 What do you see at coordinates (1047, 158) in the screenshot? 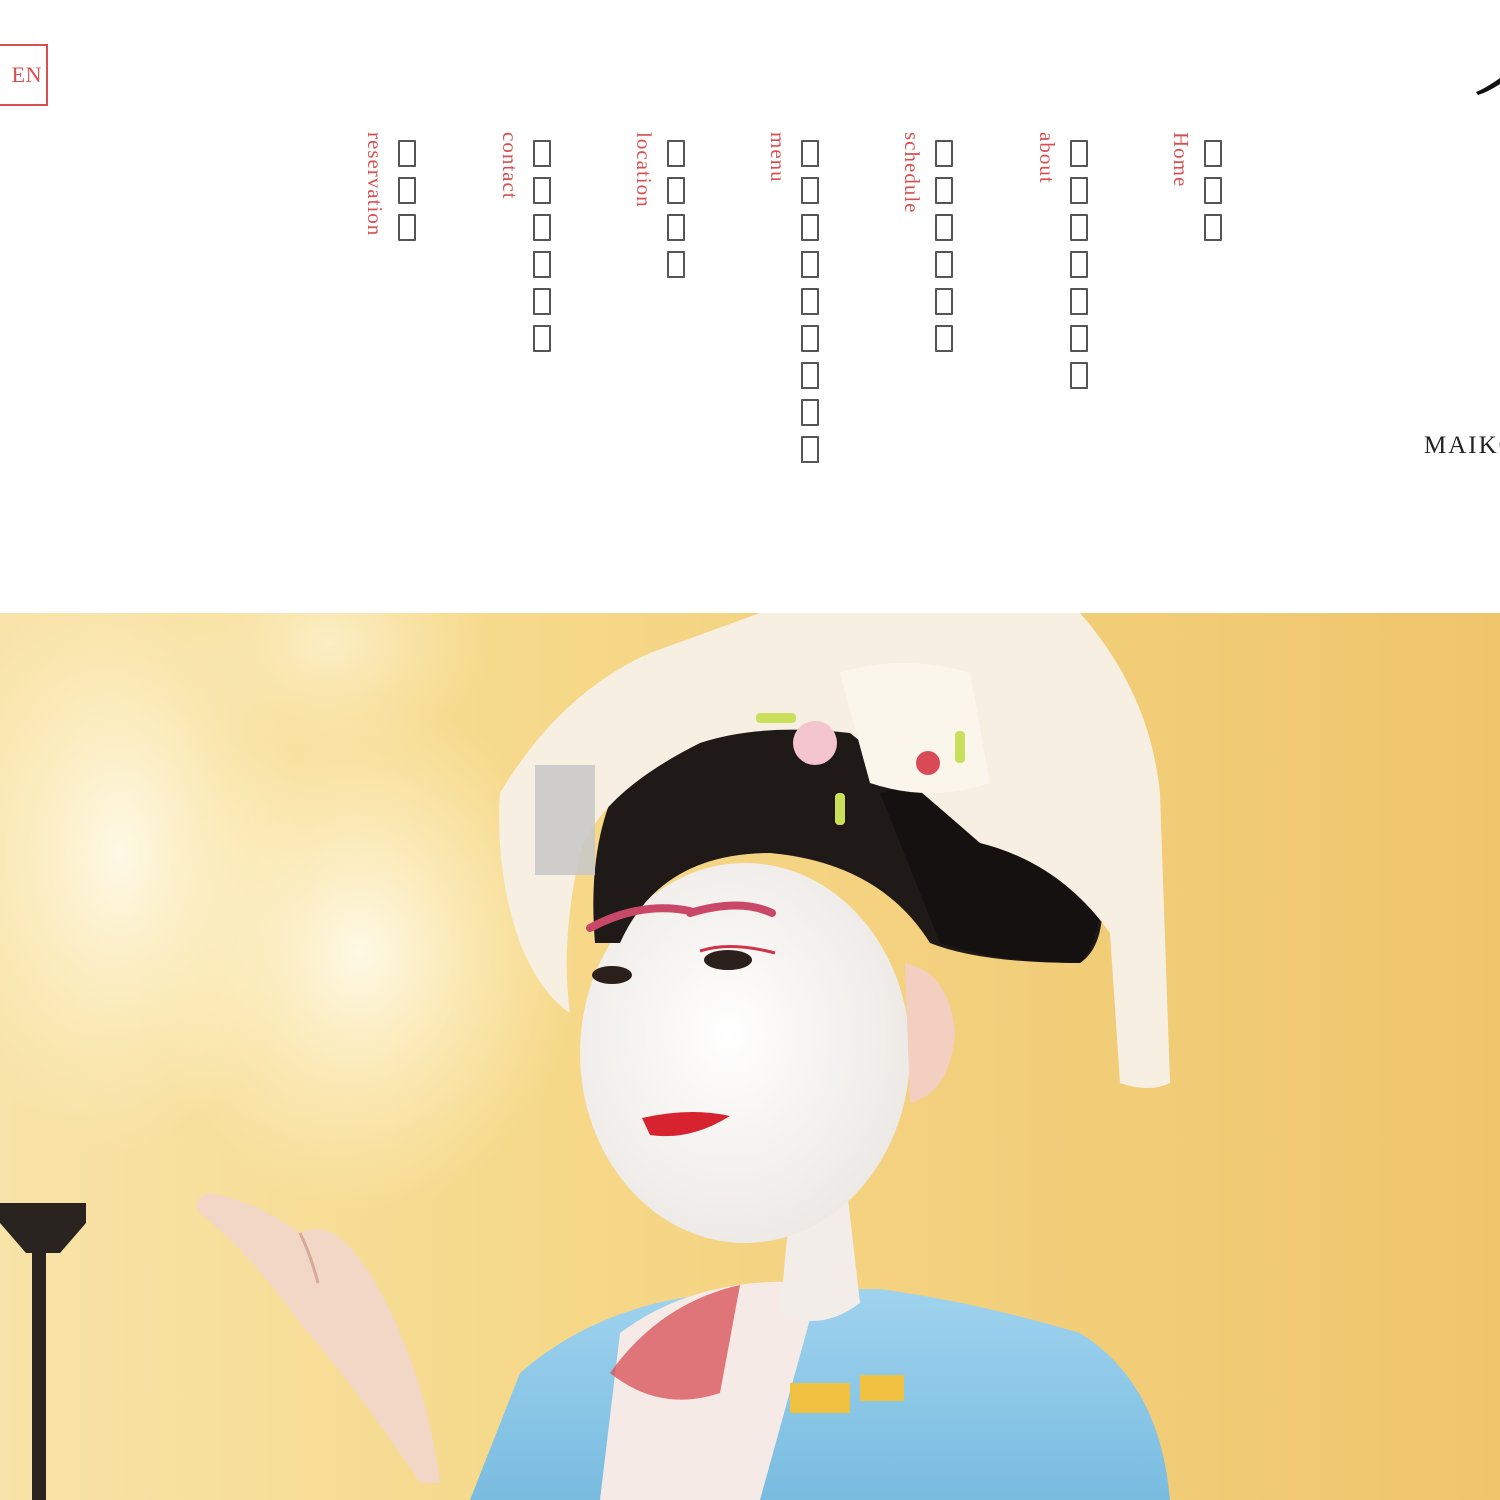
I see `nav-item-label: about` at bounding box center [1047, 158].